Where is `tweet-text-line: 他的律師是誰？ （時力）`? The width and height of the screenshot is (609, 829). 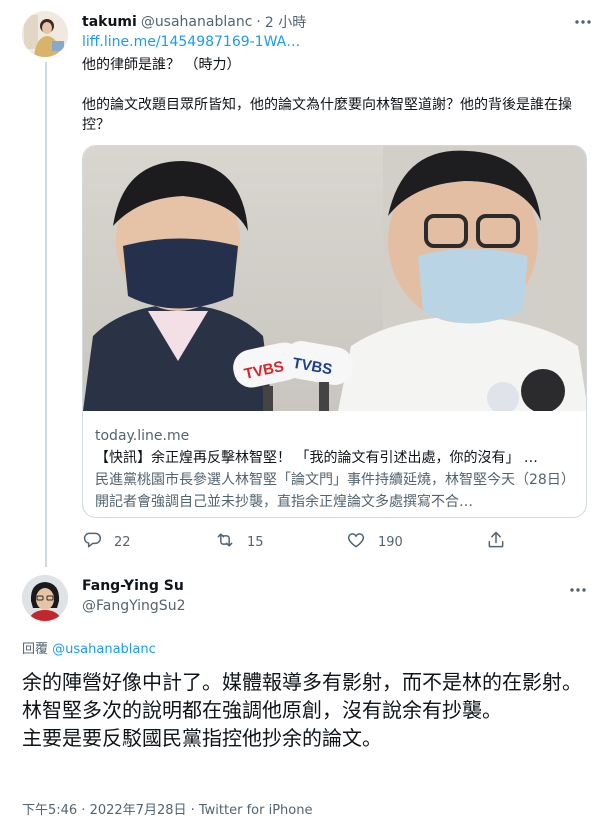 tweet-text-line: 他的律師是誰？ （時力） is located at coordinates (161, 65).